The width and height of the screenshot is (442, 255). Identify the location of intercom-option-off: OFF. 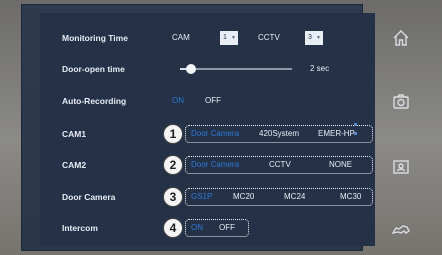
(227, 228).